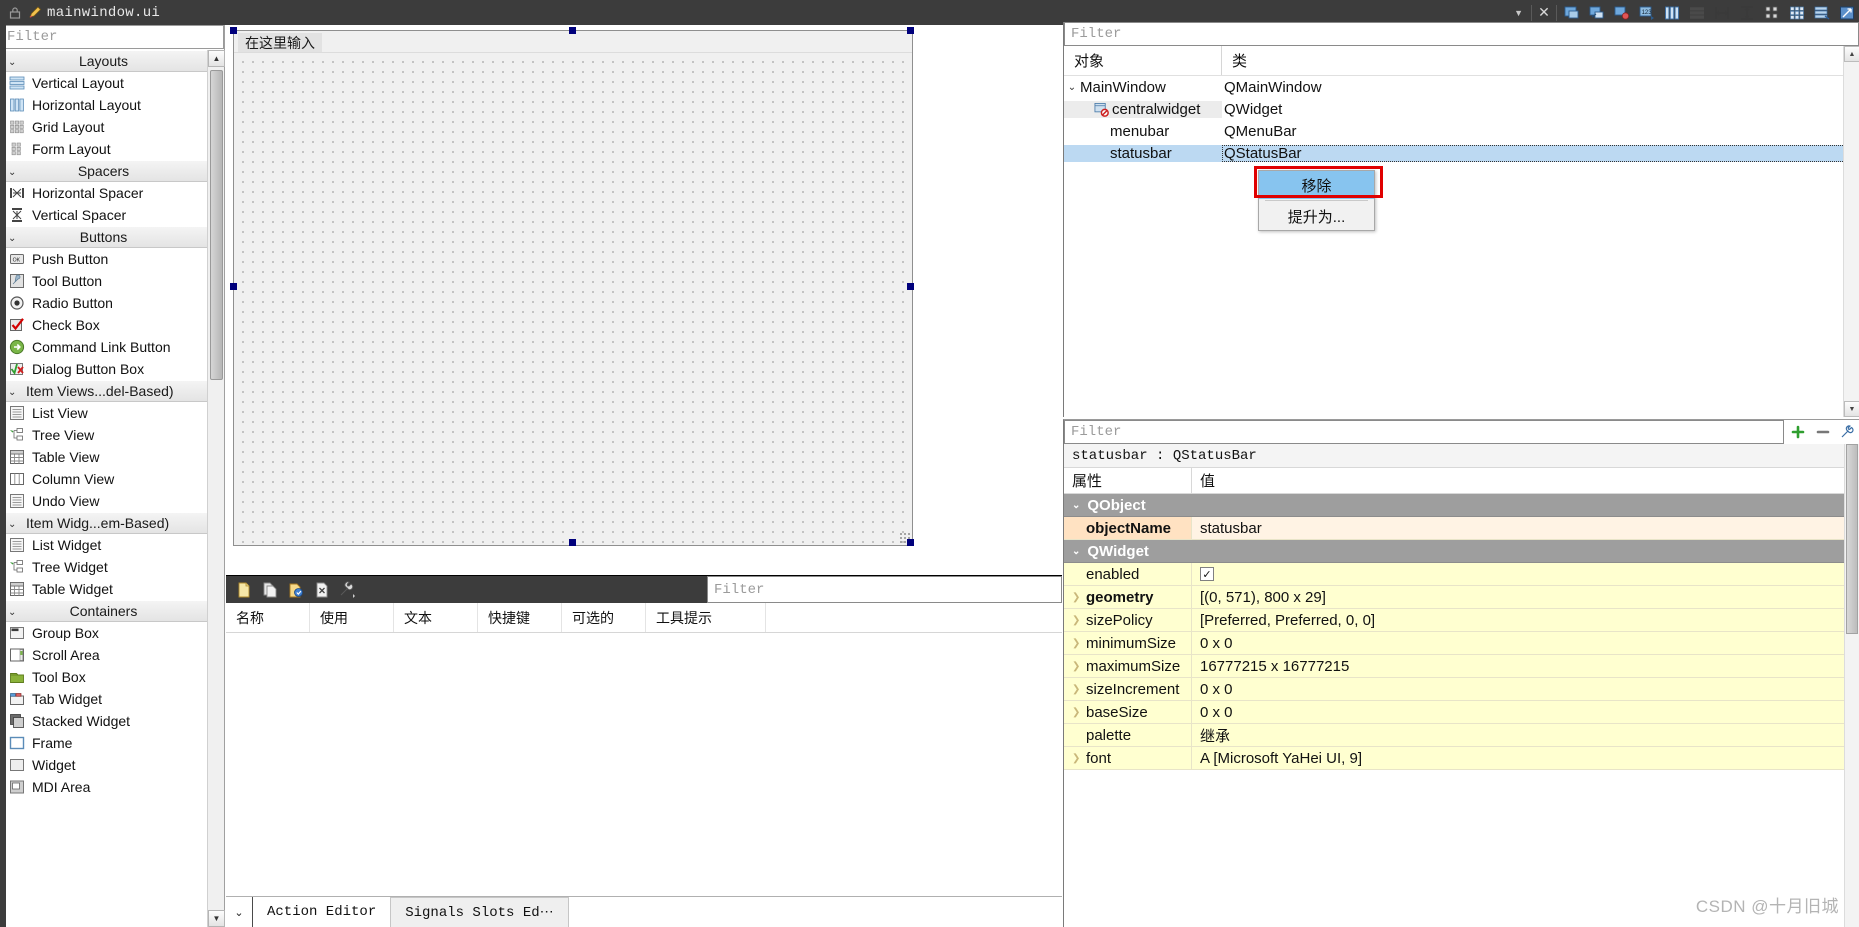 This screenshot has width=1859, height=927. Describe the element at coordinates (706, 617) in the screenshot. I see `action-column-header: 工具提示` at that location.